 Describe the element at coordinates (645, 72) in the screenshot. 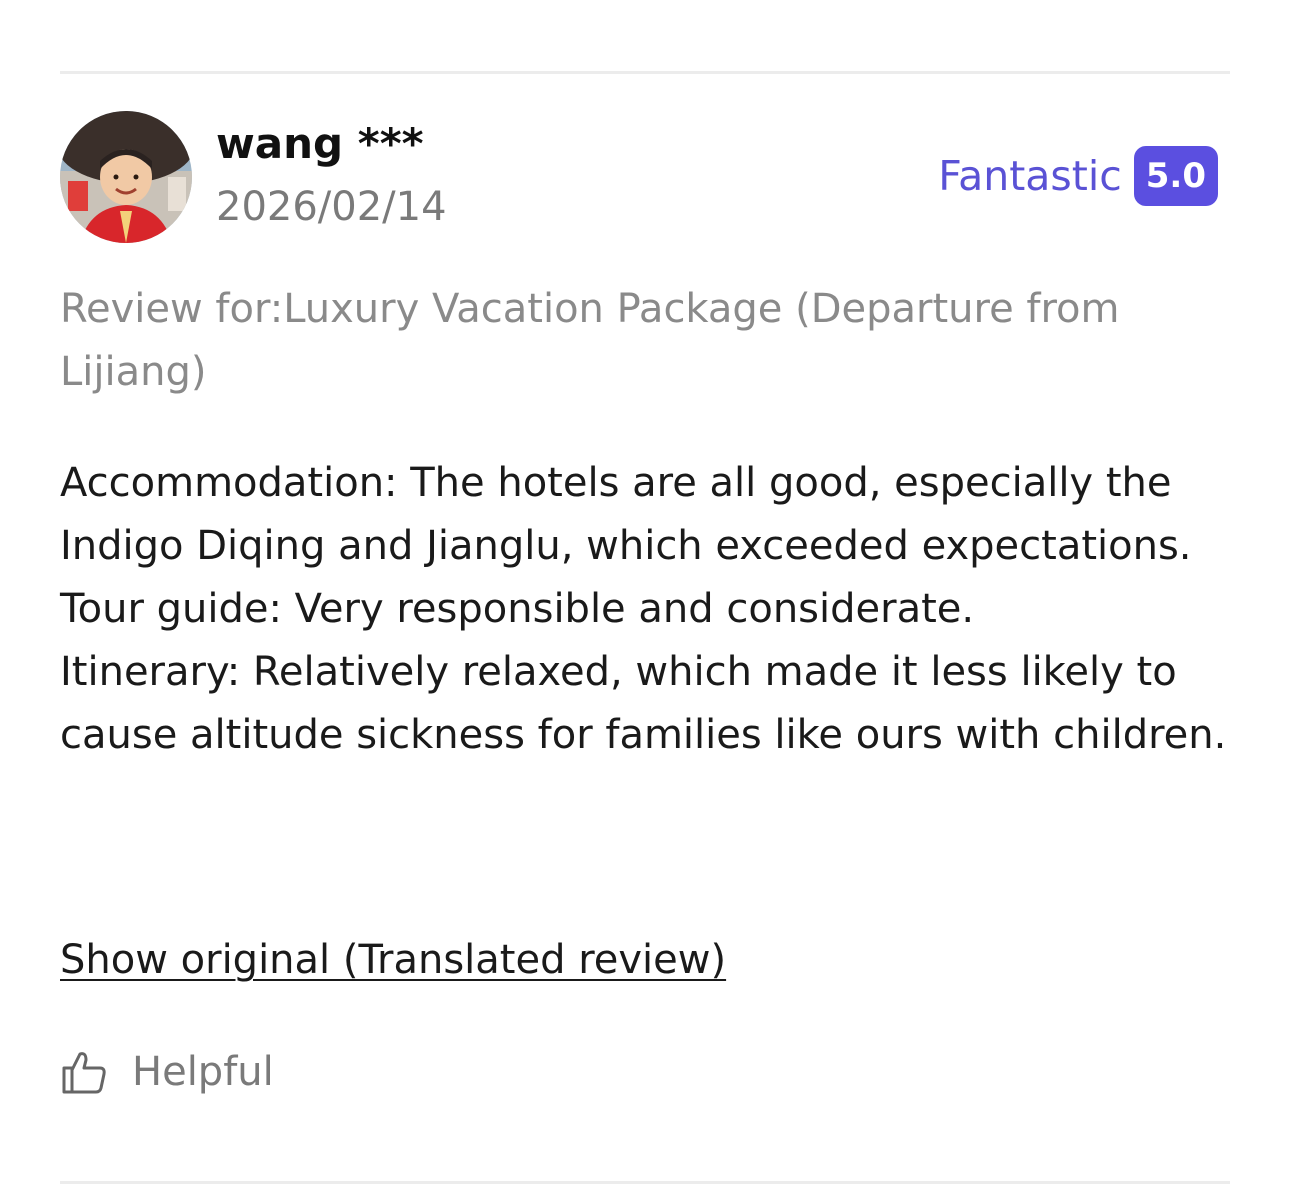

I see `top-divider` at that location.